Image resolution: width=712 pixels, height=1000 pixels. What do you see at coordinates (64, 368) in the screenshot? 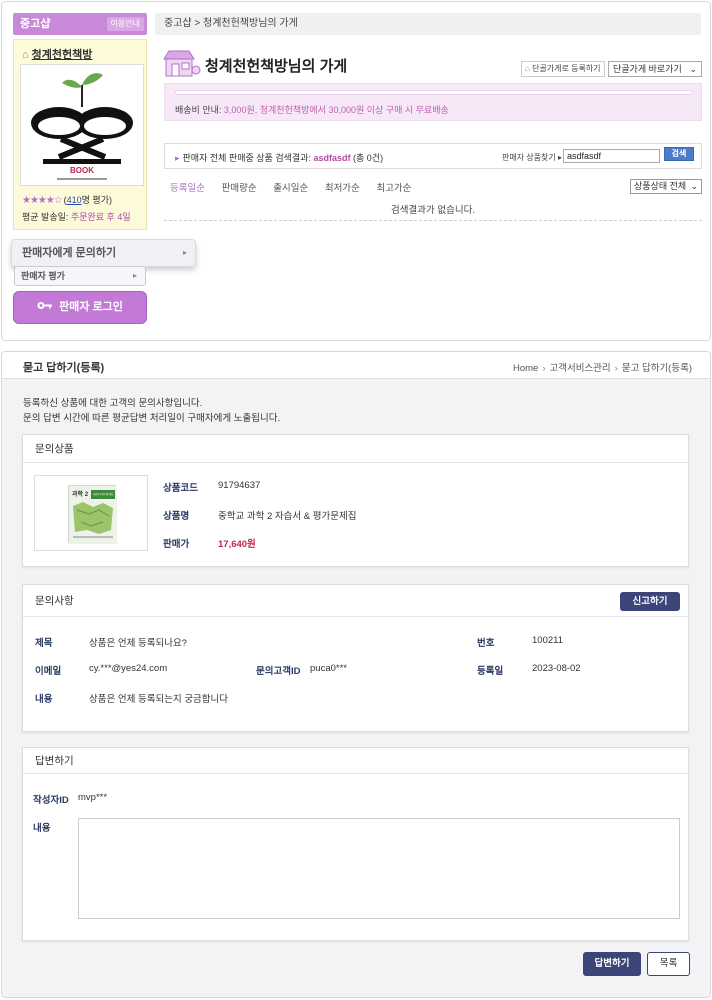
I see `page-title: 묻고 답하기(등록)` at bounding box center [64, 368].